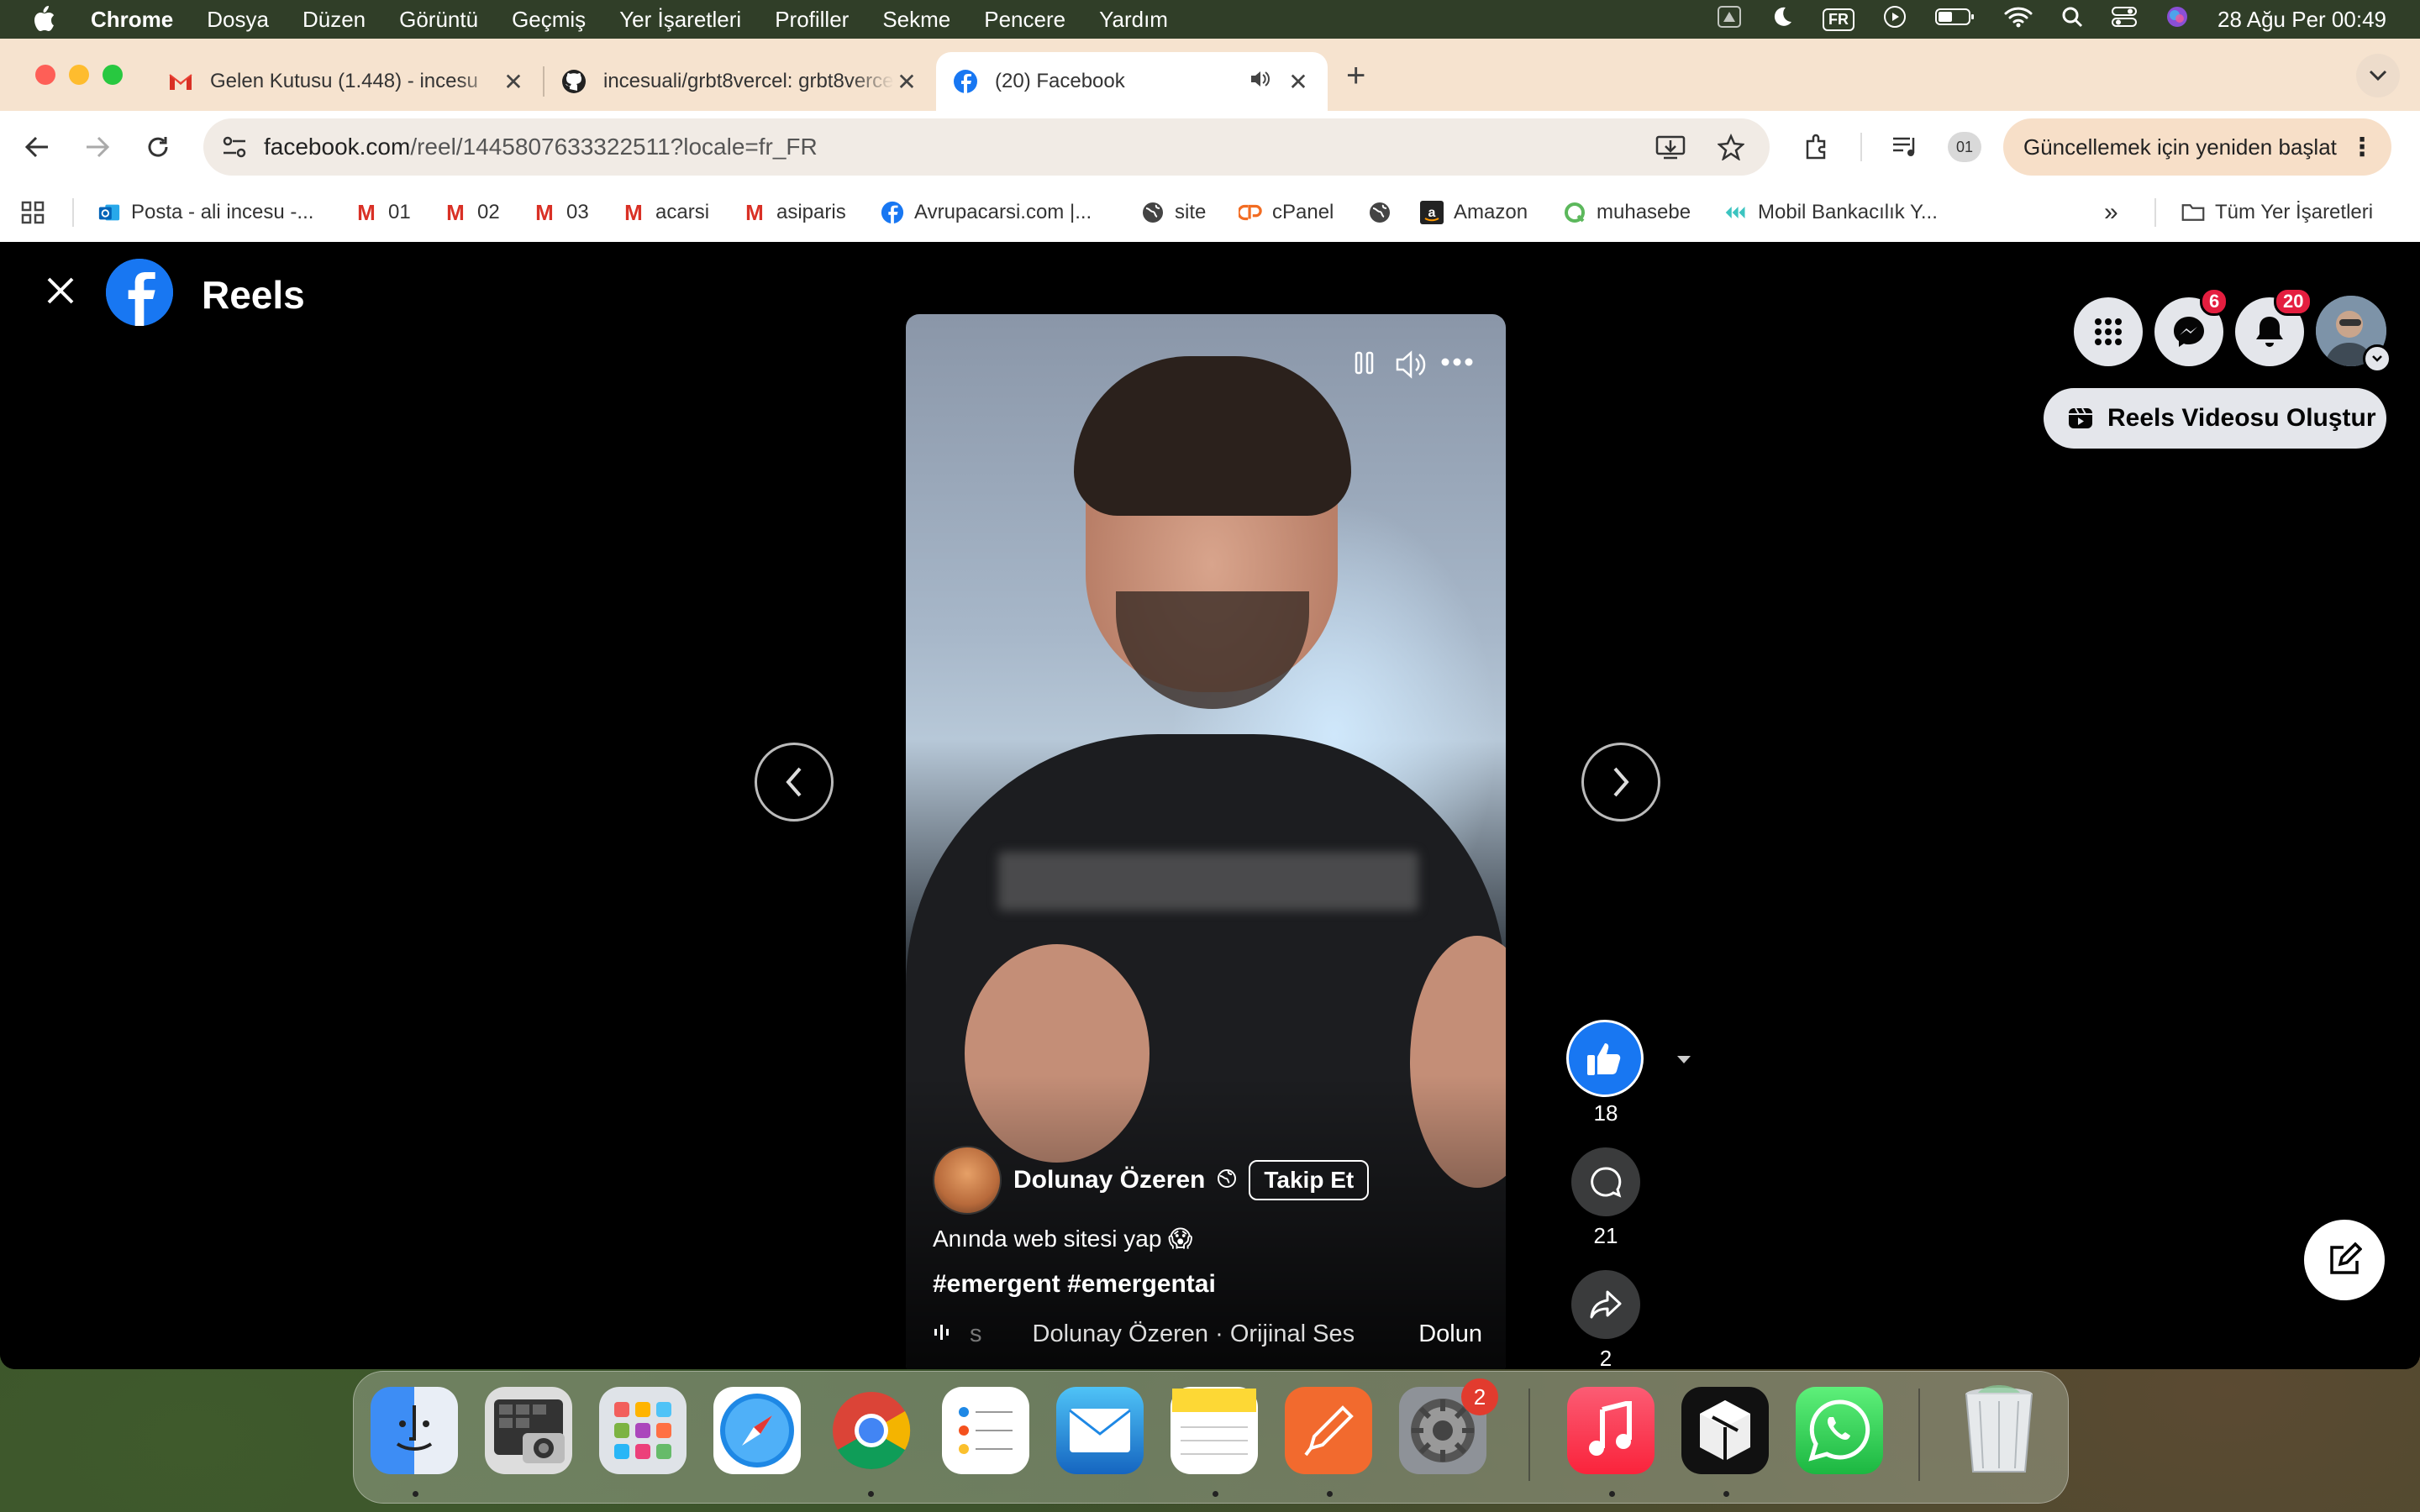  What do you see at coordinates (2111, 212) in the screenshot?
I see `bookmarks-overflow-button: »` at bounding box center [2111, 212].